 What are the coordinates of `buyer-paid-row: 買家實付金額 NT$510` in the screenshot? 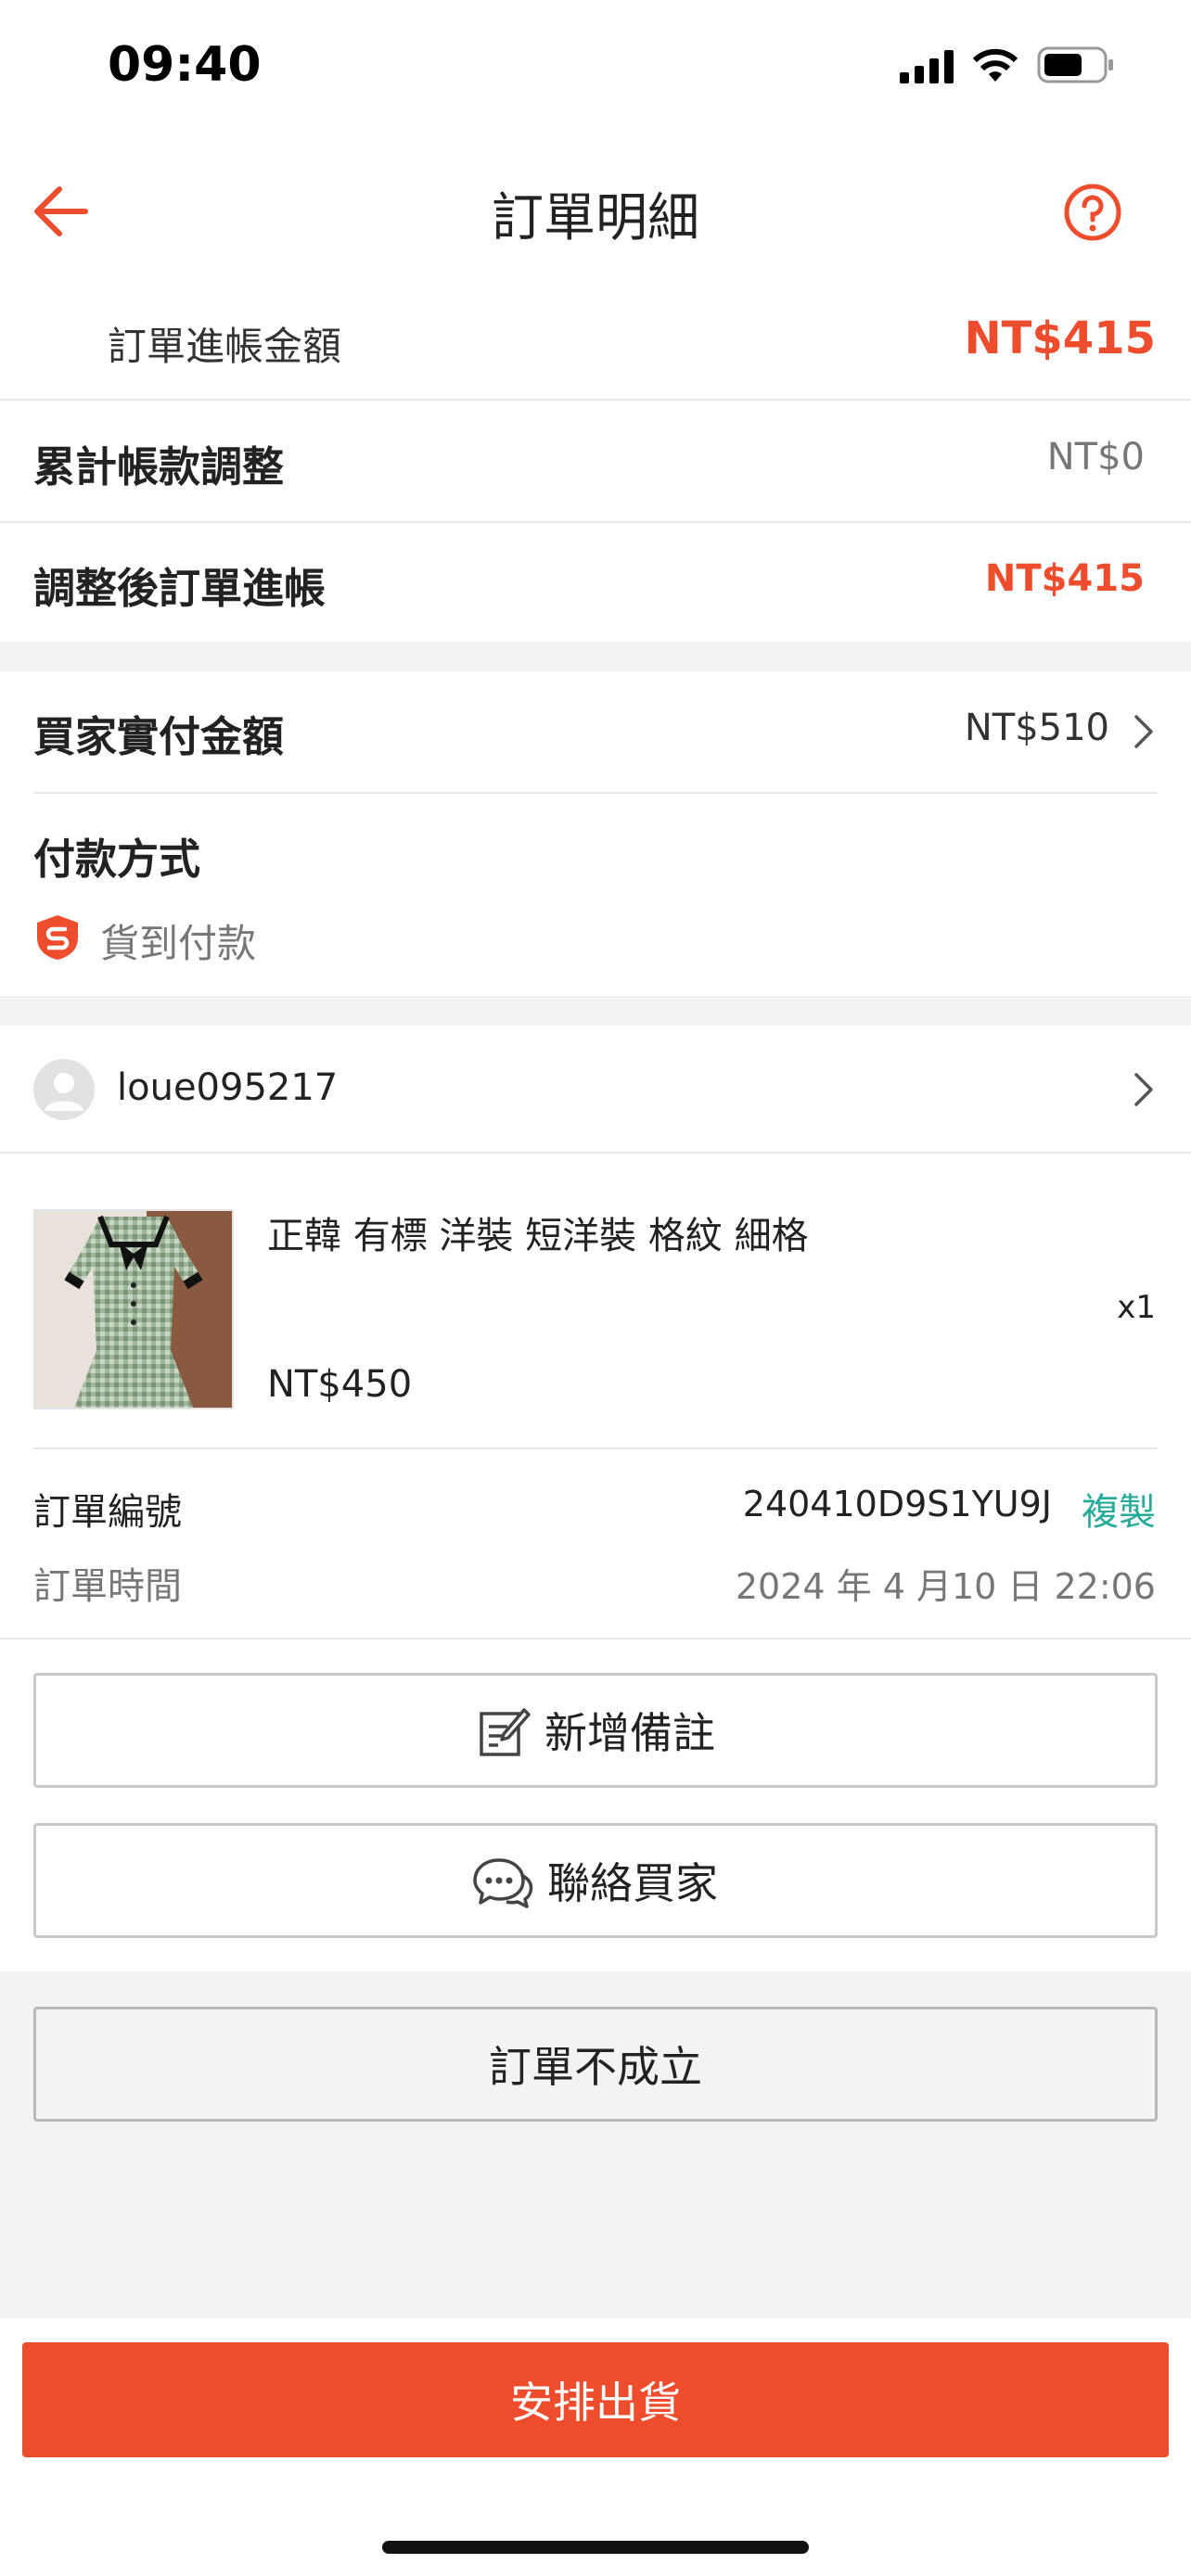 It's located at (595, 732).